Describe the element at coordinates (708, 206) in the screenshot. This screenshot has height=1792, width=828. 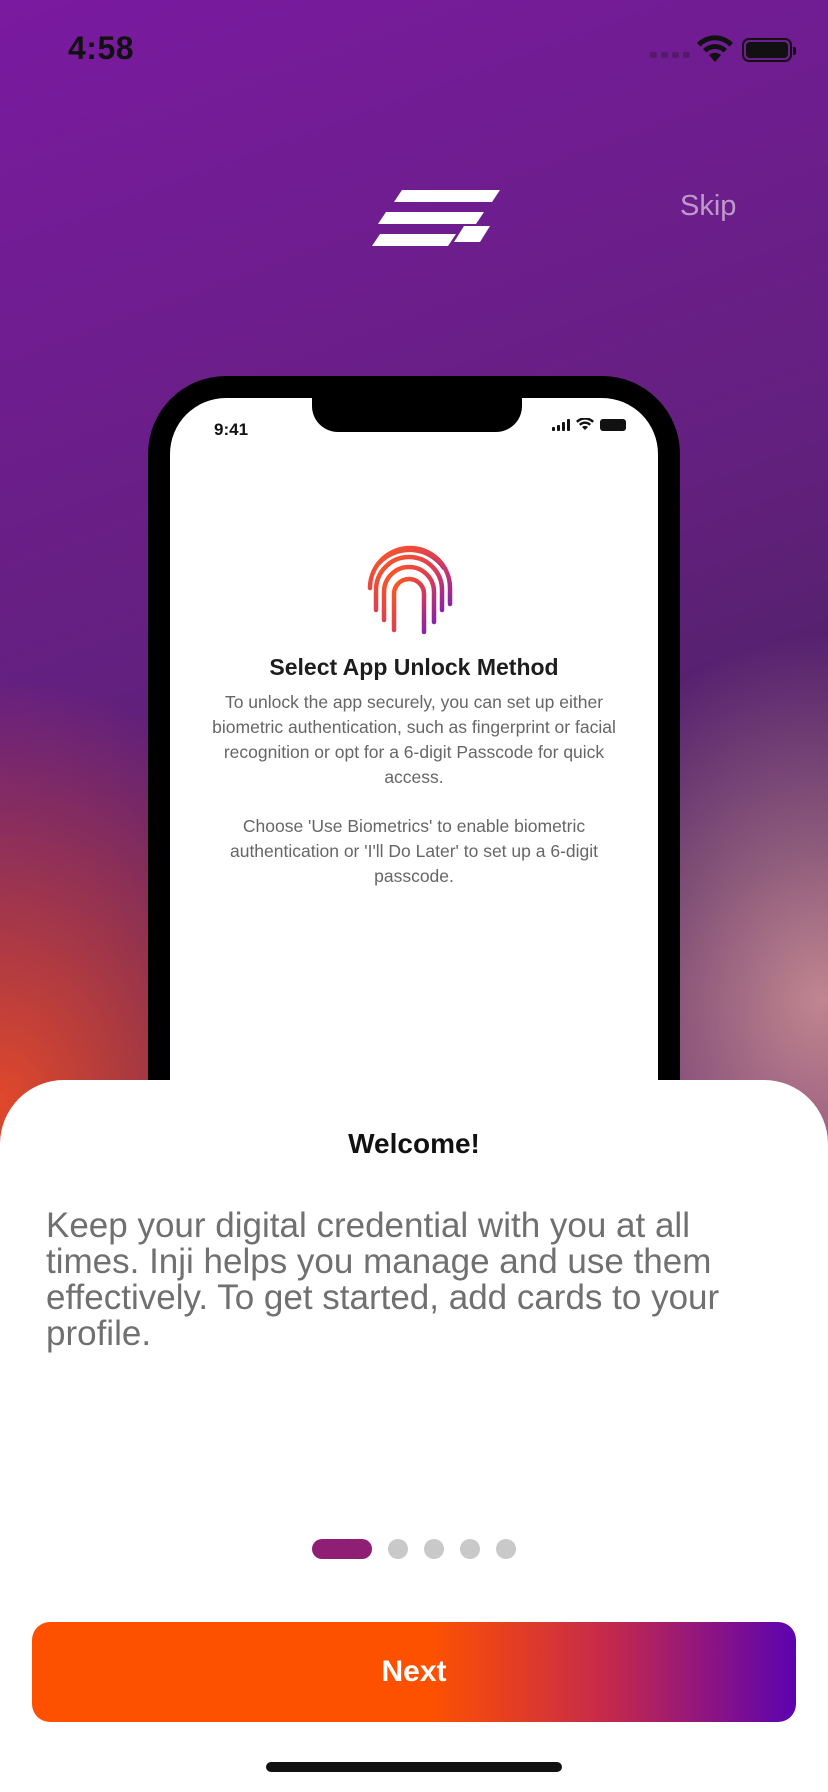
I see `skip-button: Skip` at that location.